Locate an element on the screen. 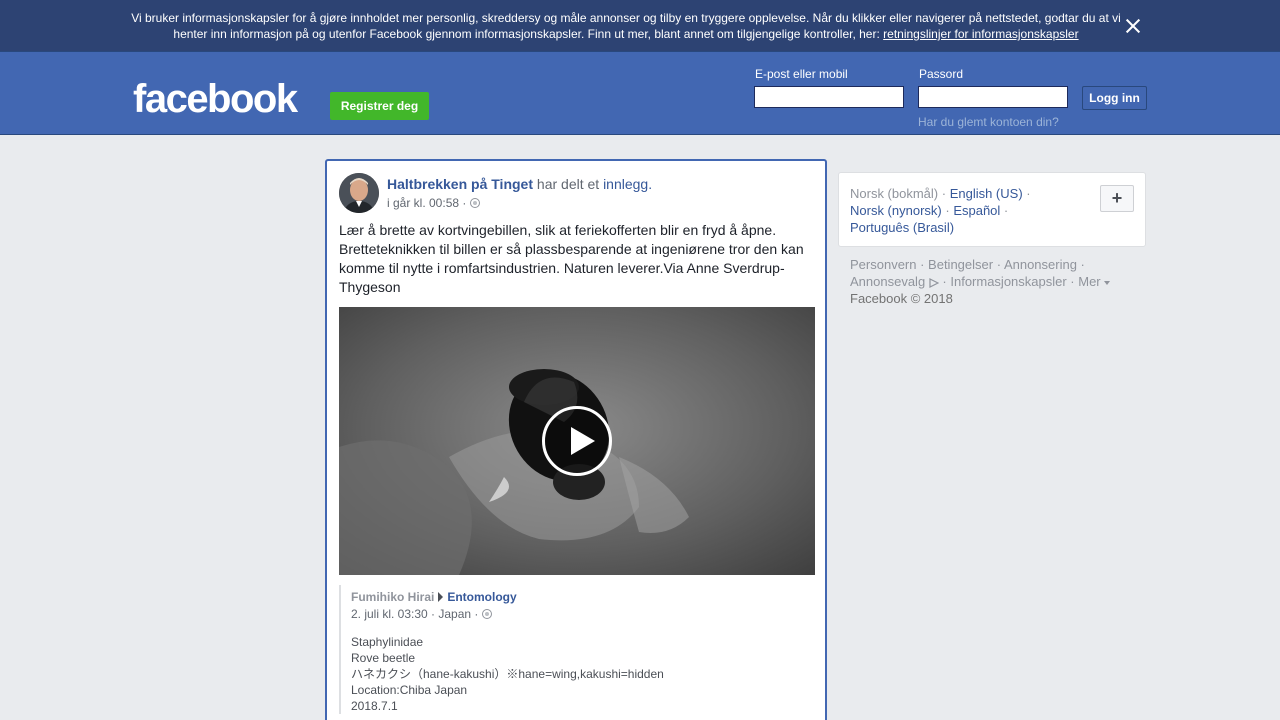  author-avatar is located at coordinates (359, 193).